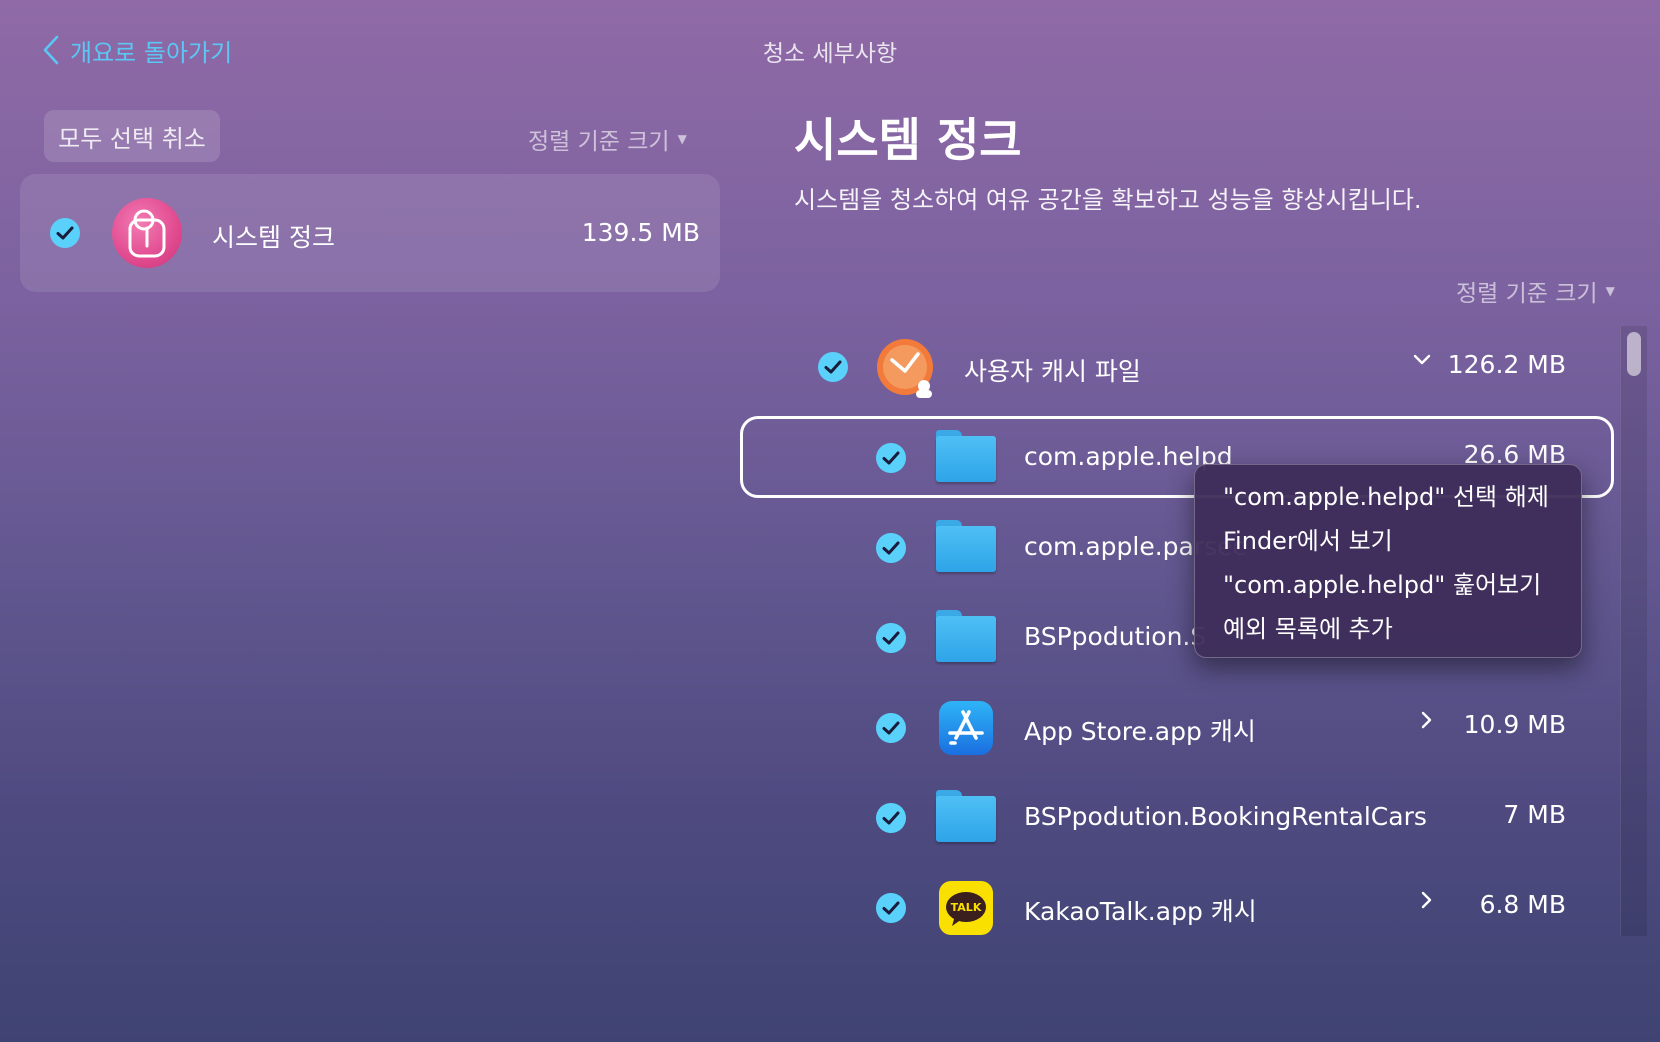 This screenshot has height=1042, width=1660. What do you see at coordinates (1388, 497) in the screenshot?
I see `menu-item-deselect: "com.apple.helpd" 선택 해제` at bounding box center [1388, 497].